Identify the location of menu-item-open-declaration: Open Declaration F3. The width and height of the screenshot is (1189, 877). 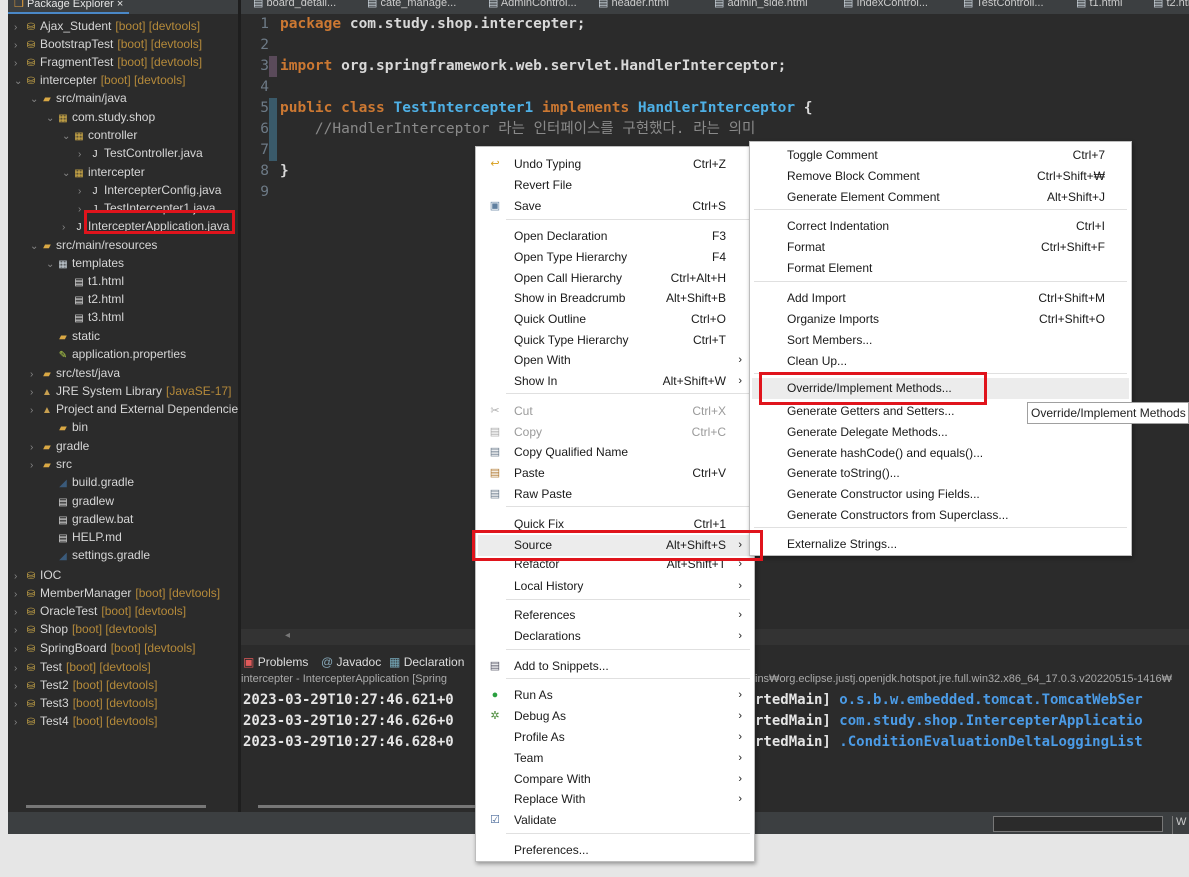
(615, 236).